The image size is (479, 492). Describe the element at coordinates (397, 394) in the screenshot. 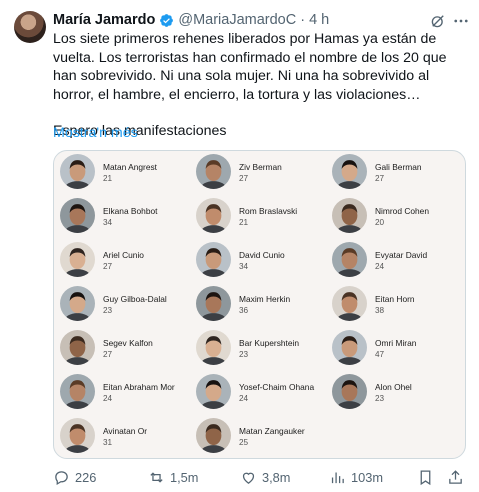

I see `hostage-item: Alon Ohel 23` at that location.